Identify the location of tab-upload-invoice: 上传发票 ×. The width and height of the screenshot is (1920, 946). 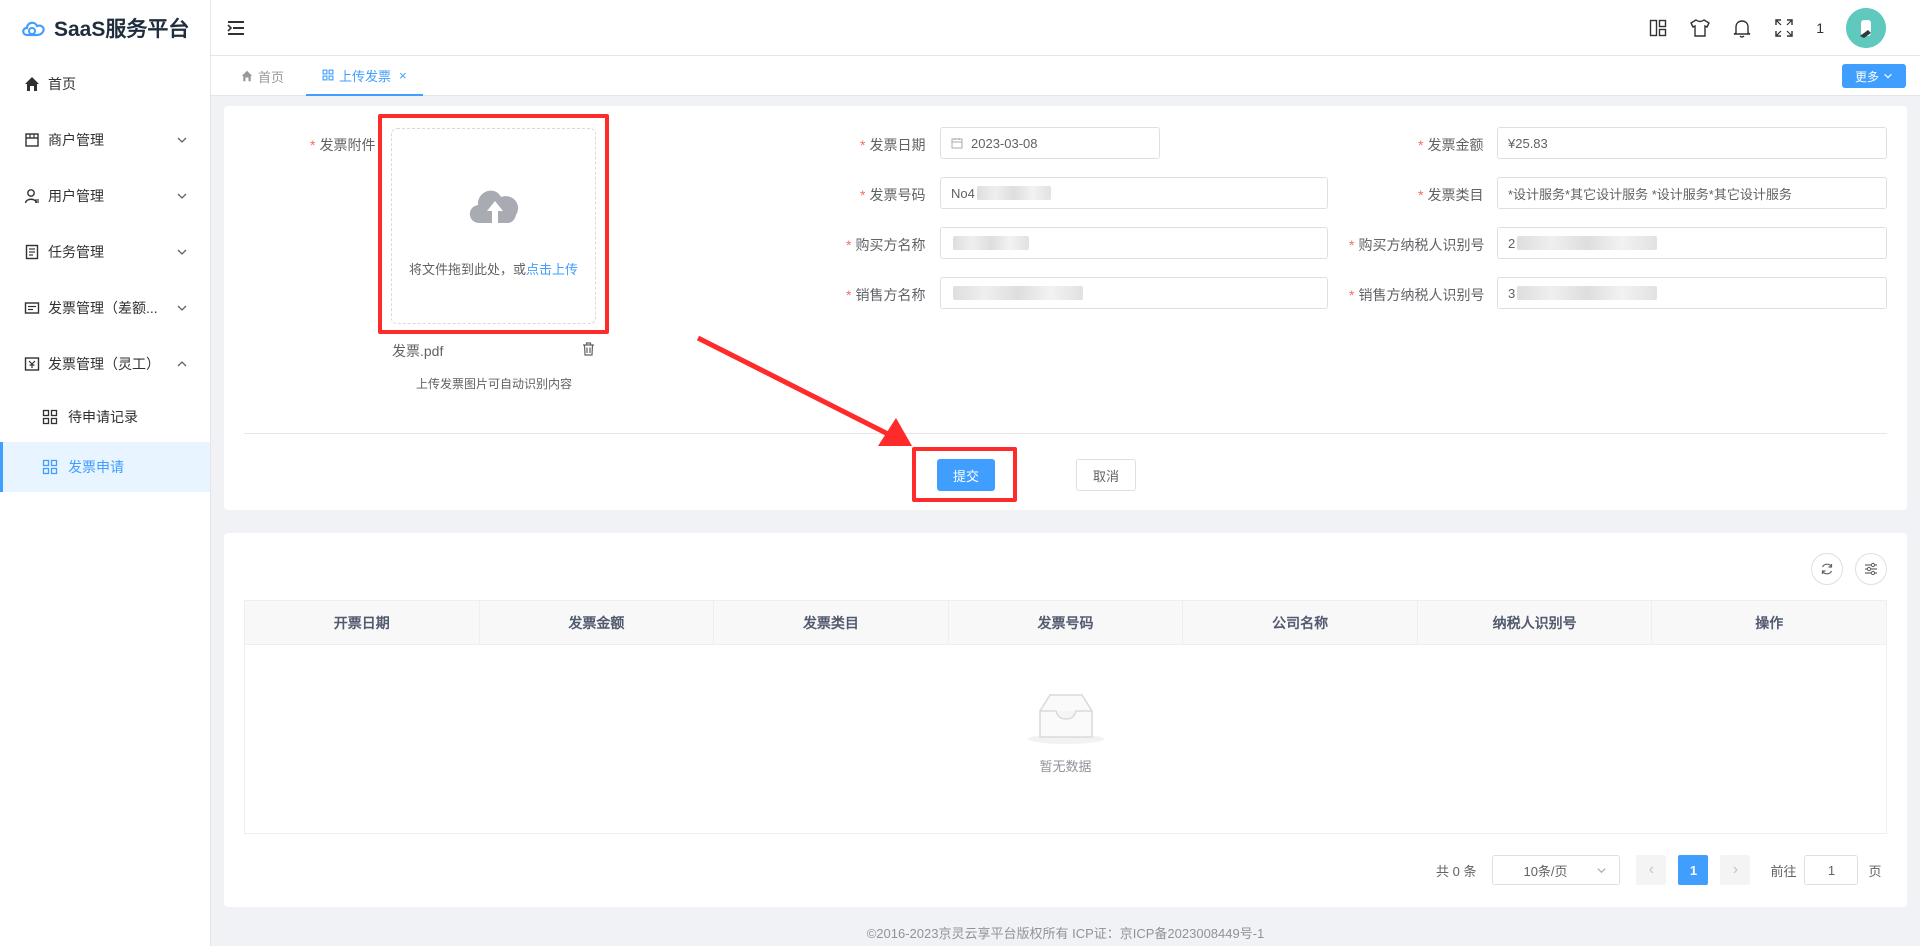
(364, 76).